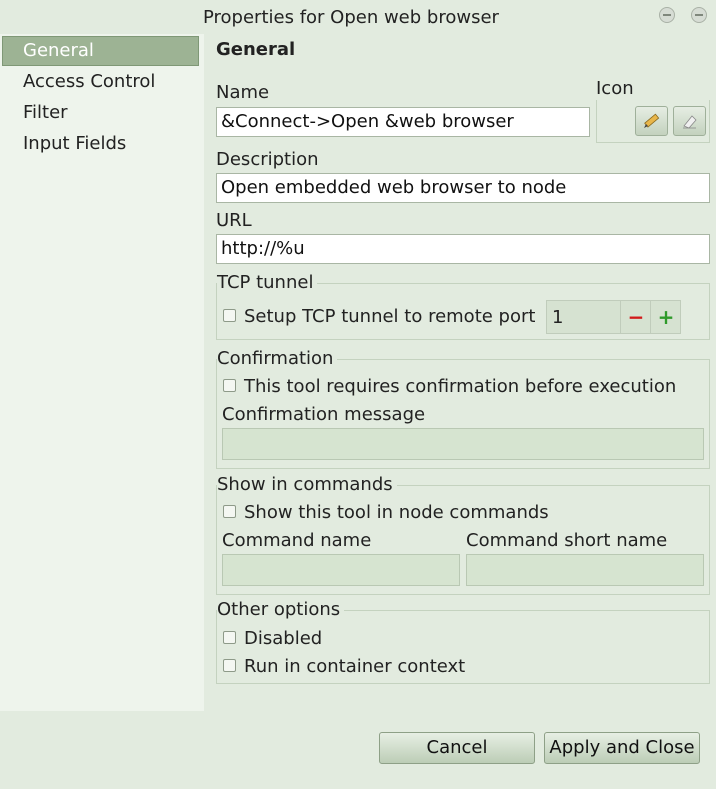 The width and height of the screenshot is (716, 789). What do you see at coordinates (281, 609) in the screenshot?
I see `other-options-title: Other options` at bounding box center [281, 609].